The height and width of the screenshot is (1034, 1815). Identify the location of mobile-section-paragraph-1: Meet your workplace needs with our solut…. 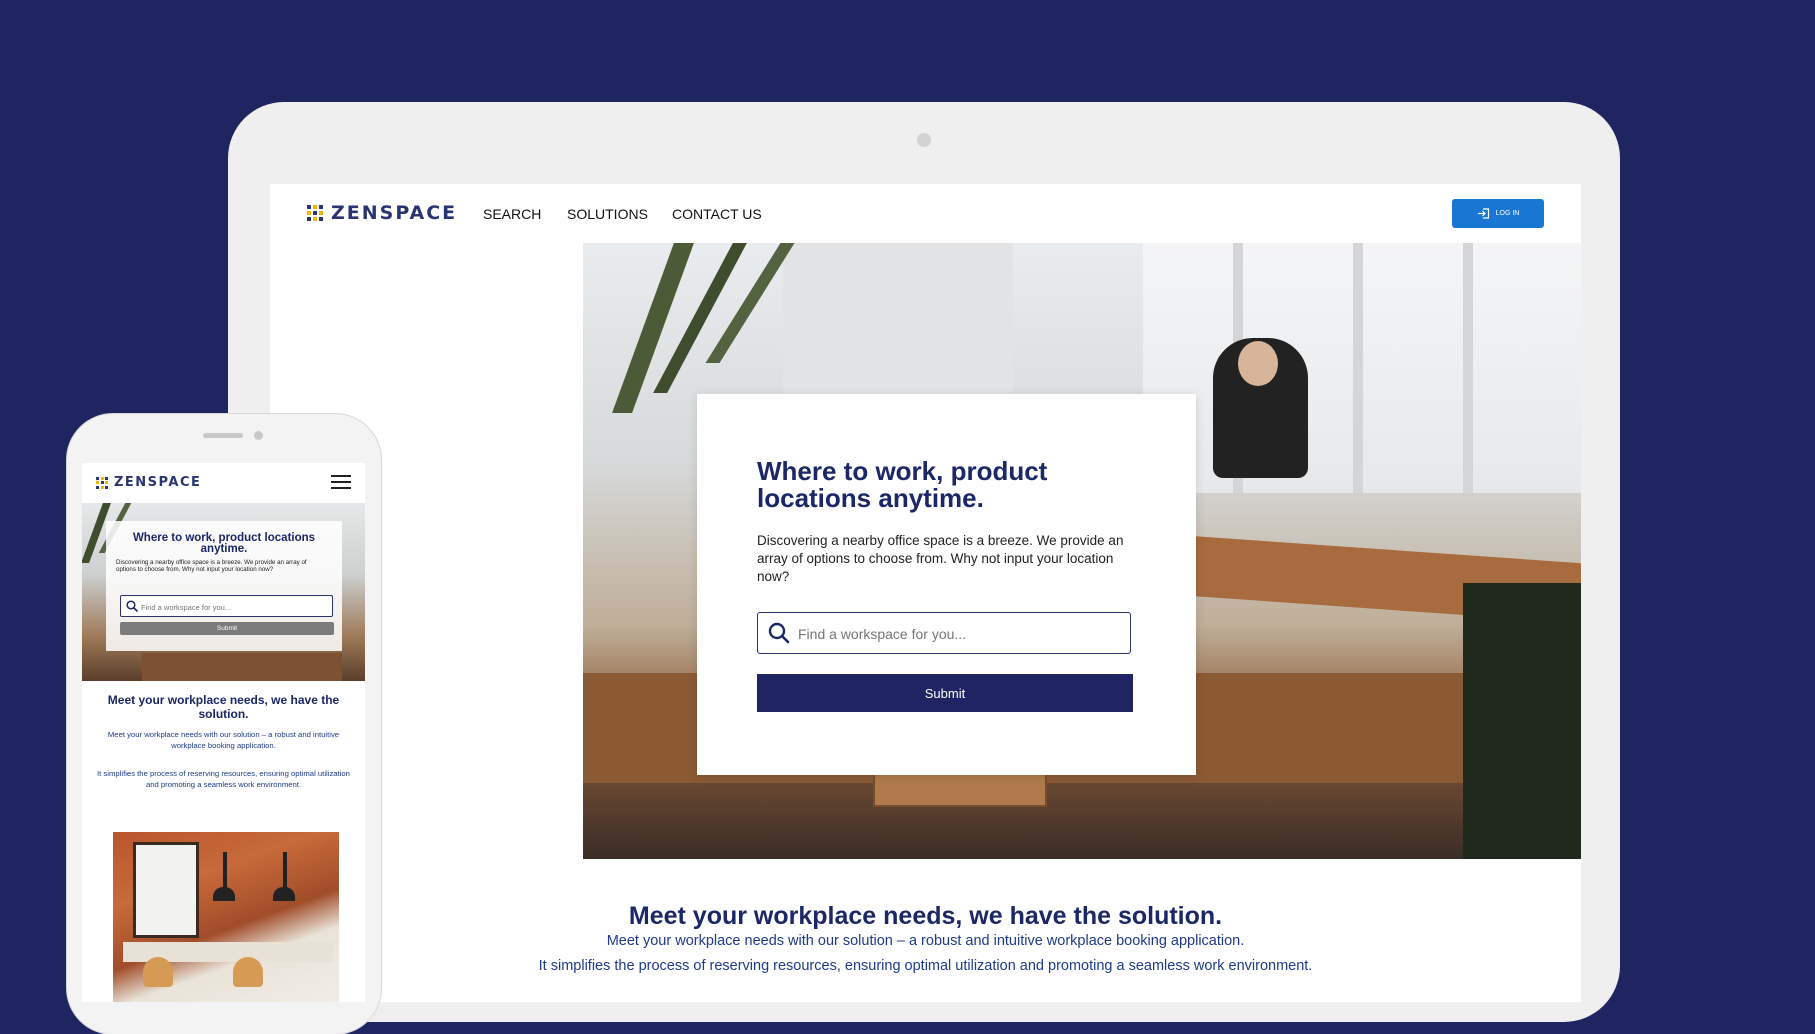
(223, 740).